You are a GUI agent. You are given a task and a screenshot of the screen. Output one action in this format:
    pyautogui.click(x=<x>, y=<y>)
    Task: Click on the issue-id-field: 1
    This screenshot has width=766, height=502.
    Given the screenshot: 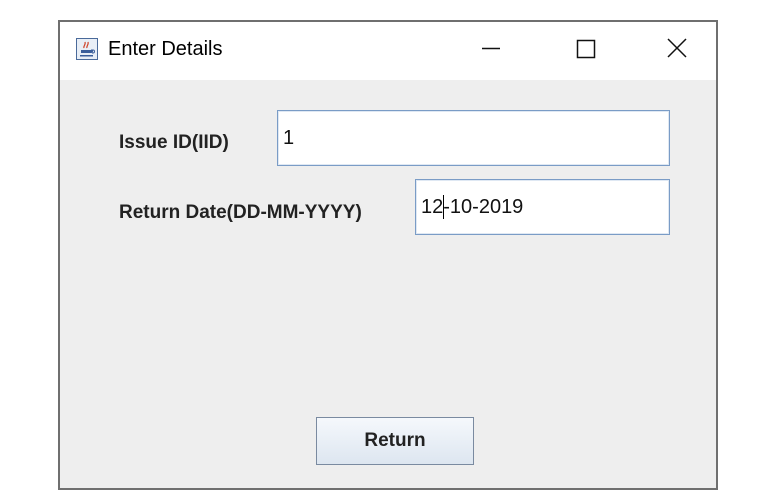 What is the action you would take?
    pyautogui.click(x=473, y=138)
    